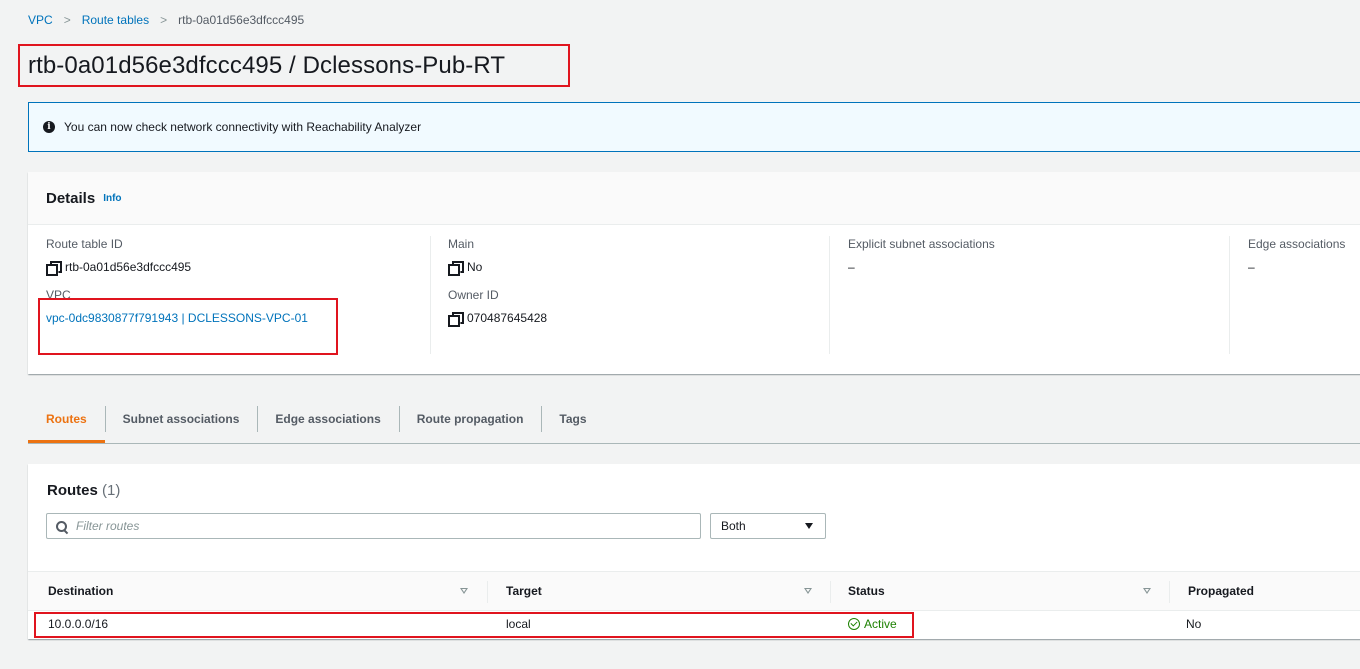 This screenshot has width=1360, height=669. I want to click on route-table-id-value: rtb-0a01d56e3dfccc495, so click(236, 267).